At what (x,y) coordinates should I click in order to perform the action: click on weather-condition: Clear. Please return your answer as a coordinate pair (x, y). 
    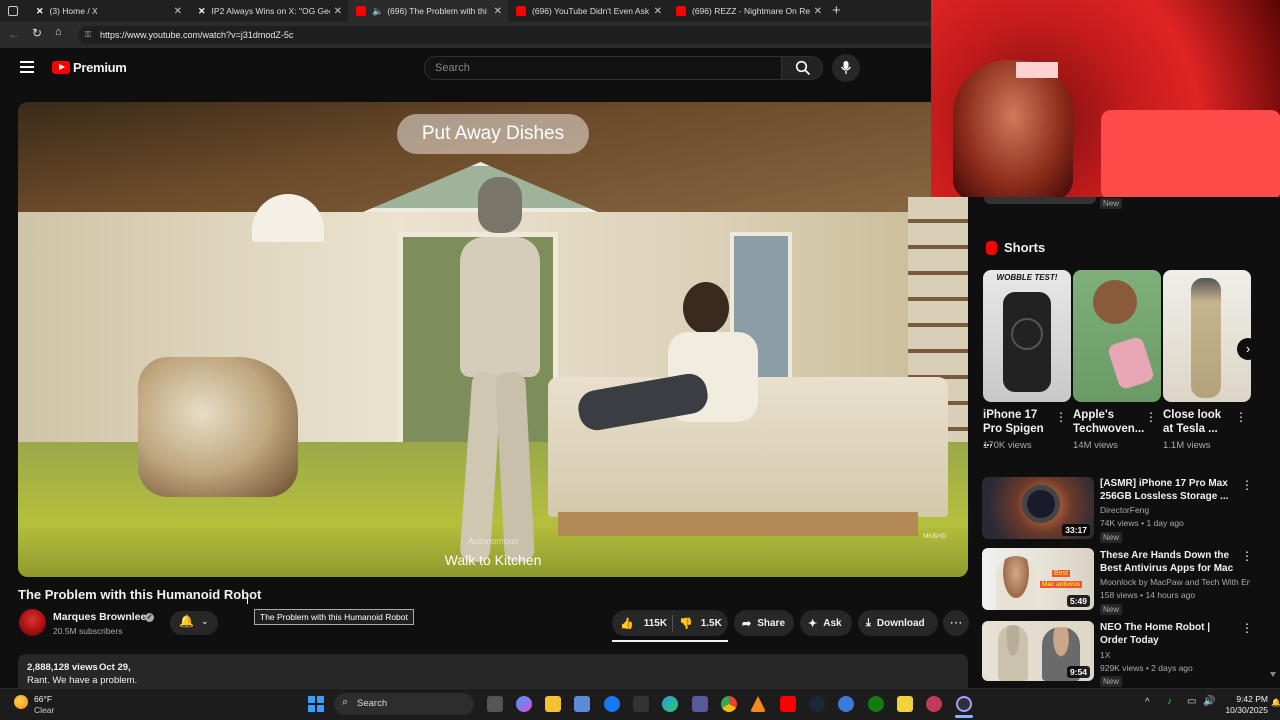
    Looking at the image, I should click on (44, 710).